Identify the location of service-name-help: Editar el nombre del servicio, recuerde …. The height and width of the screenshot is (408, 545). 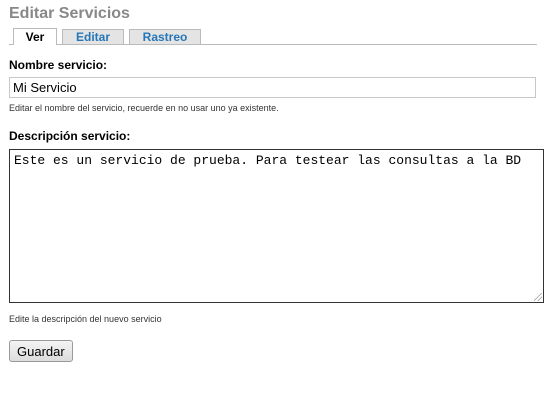
(144, 108).